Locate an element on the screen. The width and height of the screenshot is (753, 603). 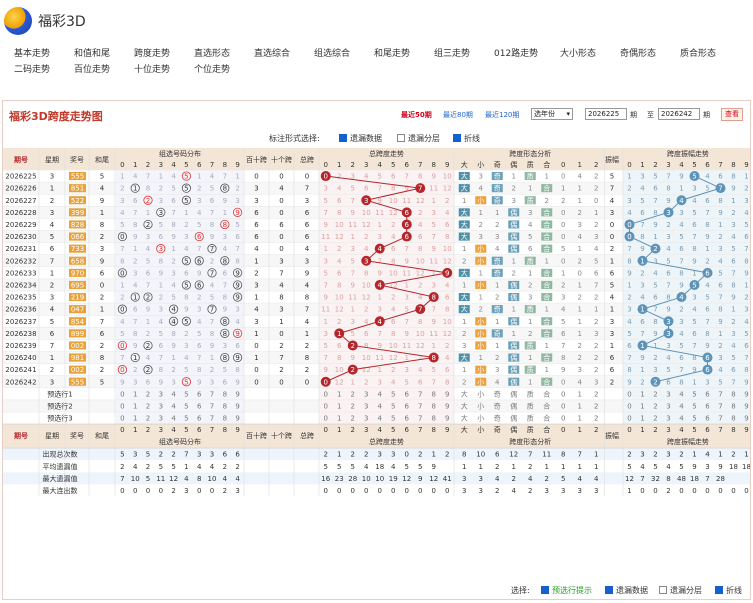
amp-digit-2: 2 is located at coordinates (655, 165).